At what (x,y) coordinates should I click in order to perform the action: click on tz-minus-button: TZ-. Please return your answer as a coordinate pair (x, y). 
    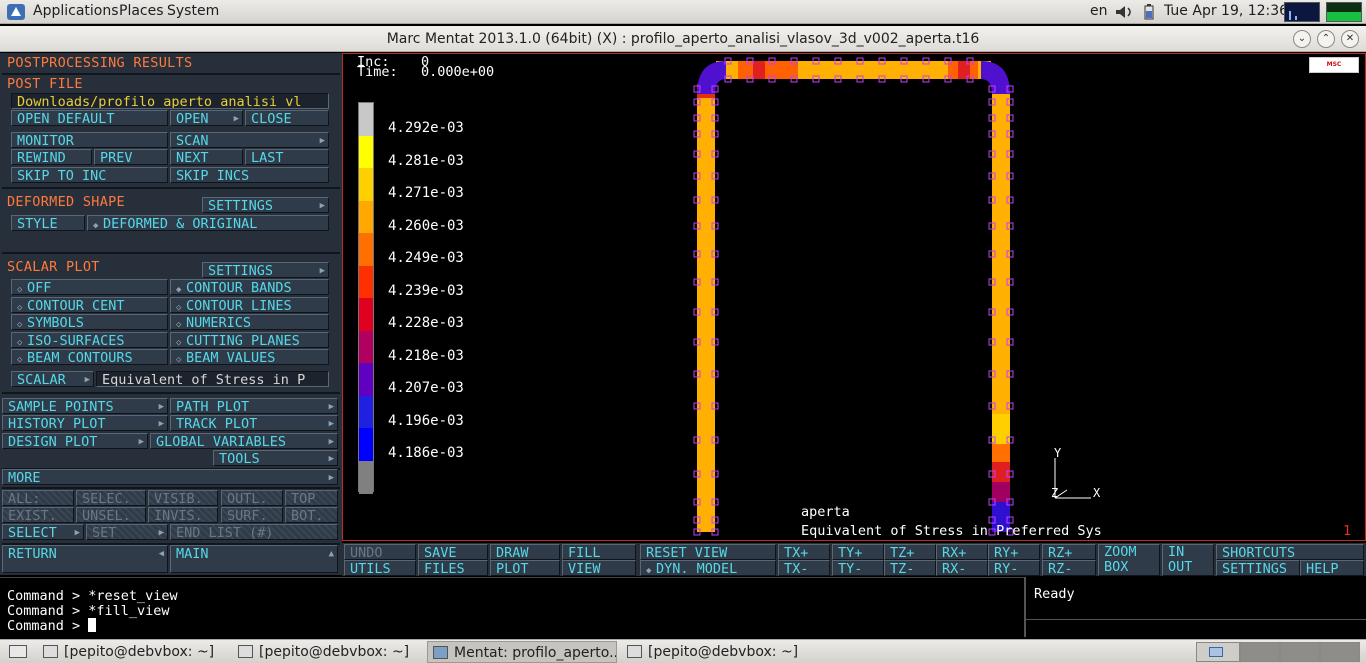
    Looking at the image, I should click on (910, 568).